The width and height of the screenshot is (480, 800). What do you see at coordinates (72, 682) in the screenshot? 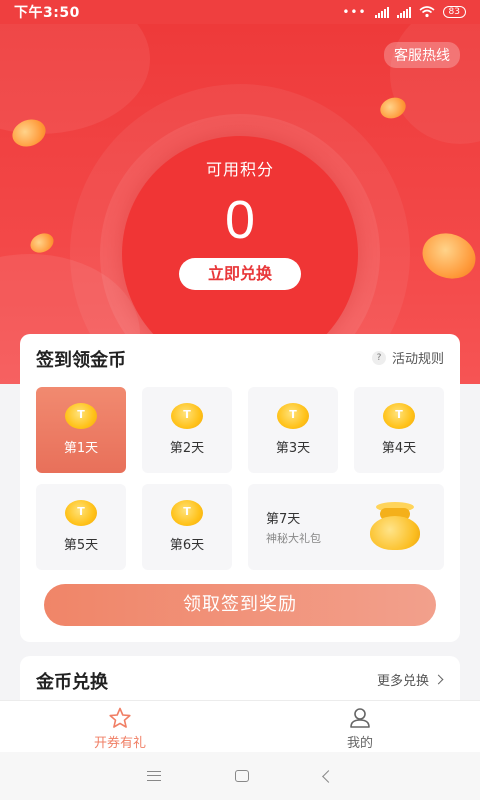
I see `coin-exchange-title: 金币兑换` at bounding box center [72, 682].